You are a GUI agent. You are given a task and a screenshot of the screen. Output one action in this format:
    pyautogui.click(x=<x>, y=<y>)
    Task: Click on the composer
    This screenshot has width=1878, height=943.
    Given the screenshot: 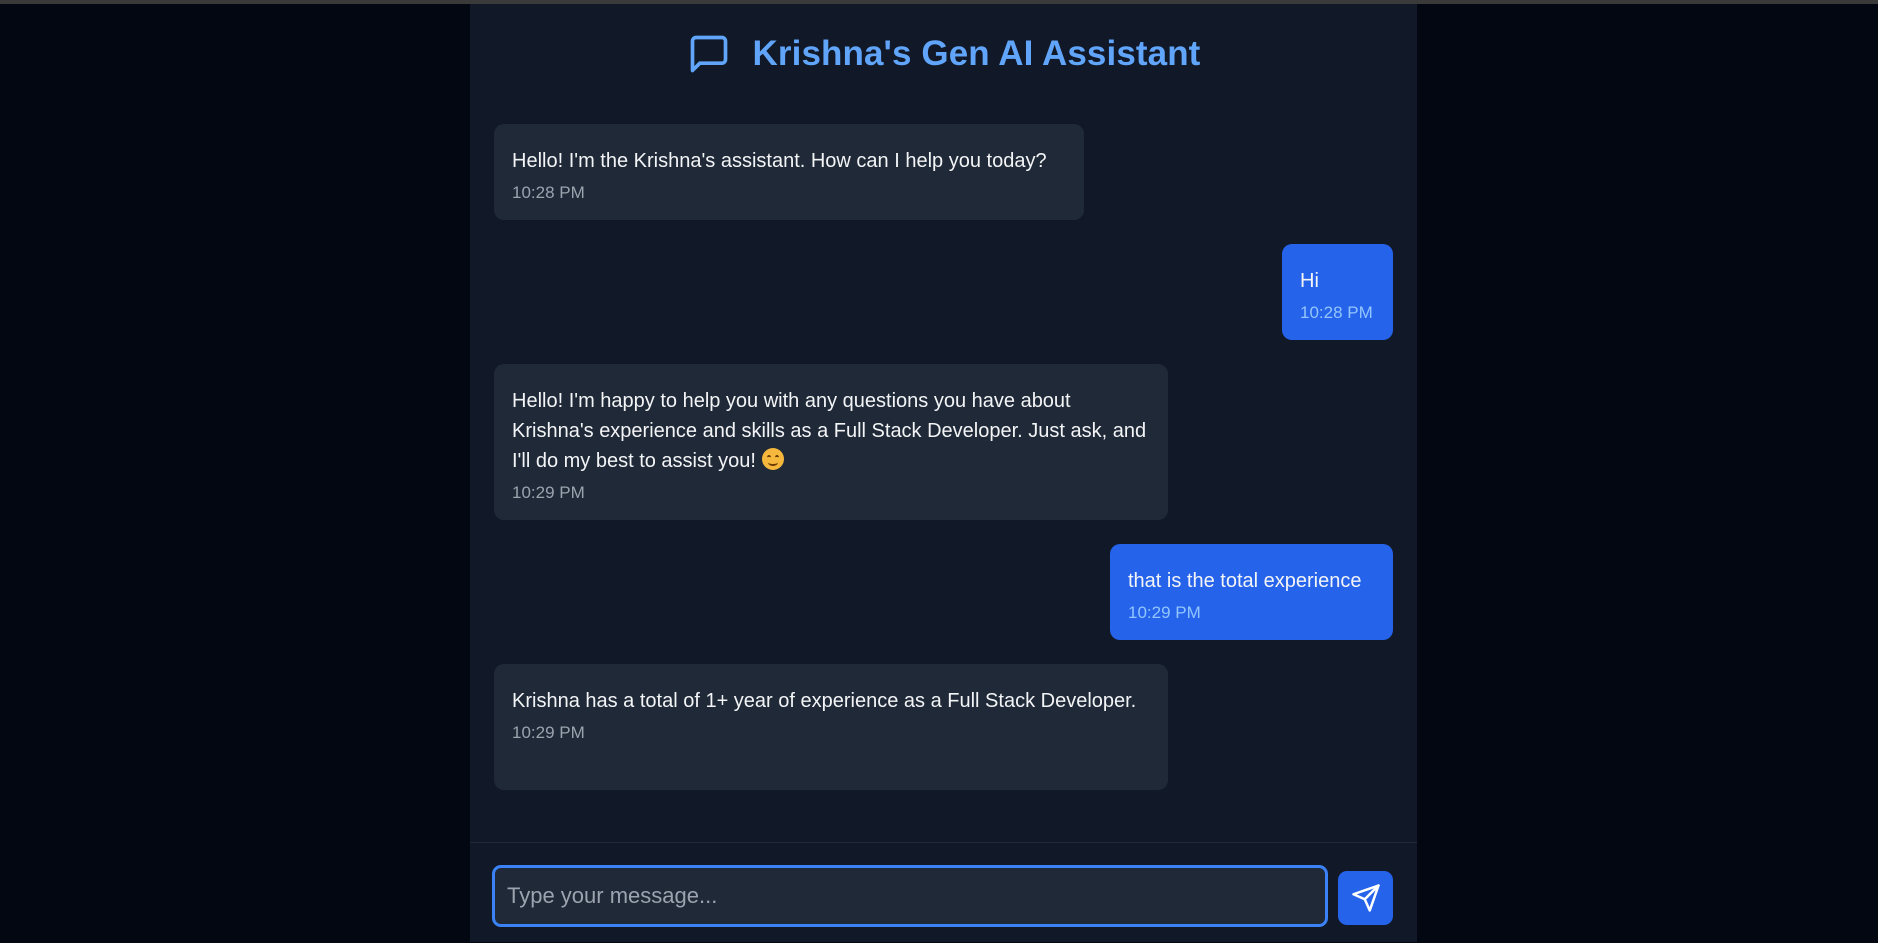 What is the action you would take?
    pyautogui.click(x=943, y=892)
    